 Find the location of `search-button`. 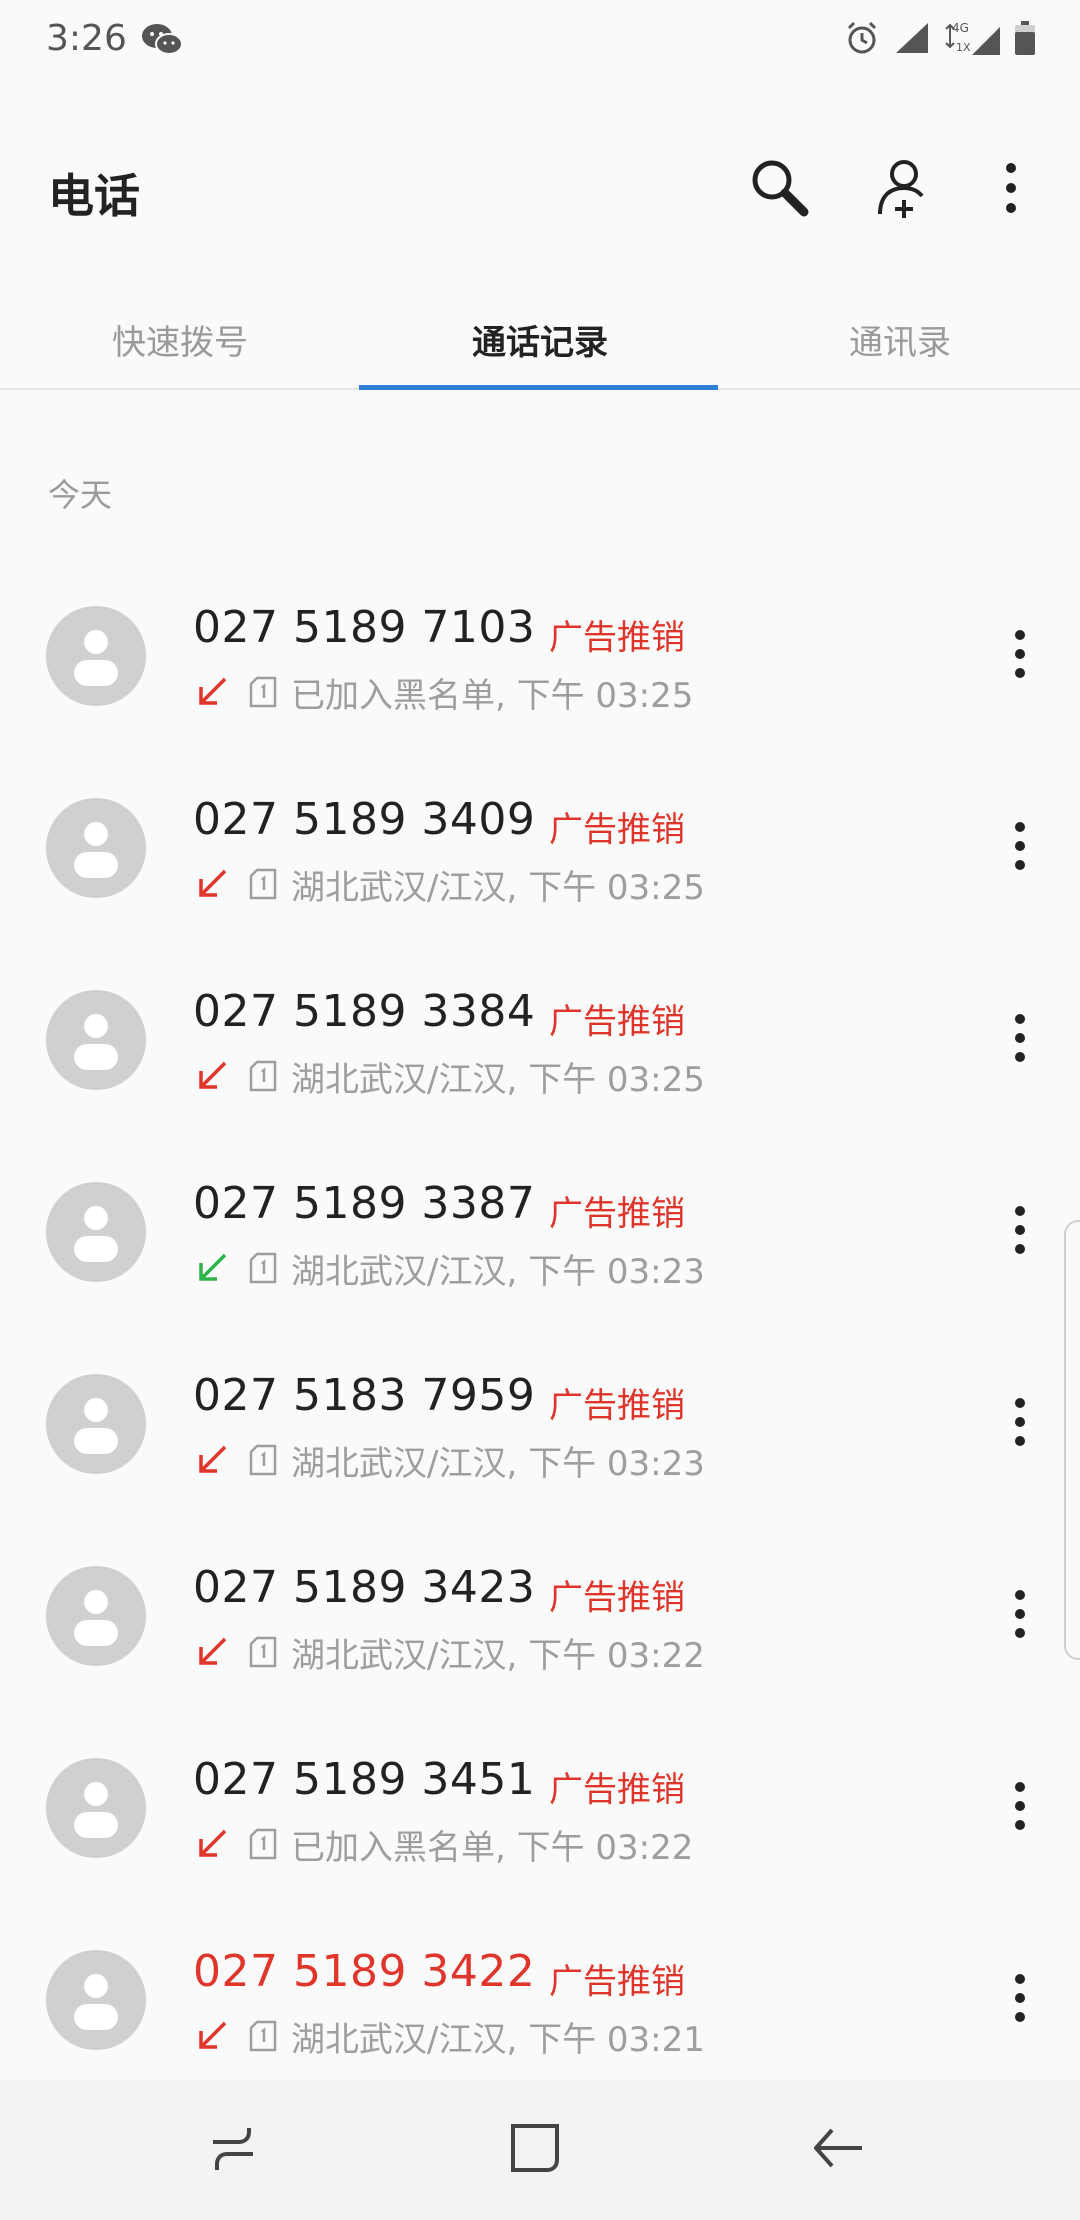

search-button is located at coordinates (780, 190).